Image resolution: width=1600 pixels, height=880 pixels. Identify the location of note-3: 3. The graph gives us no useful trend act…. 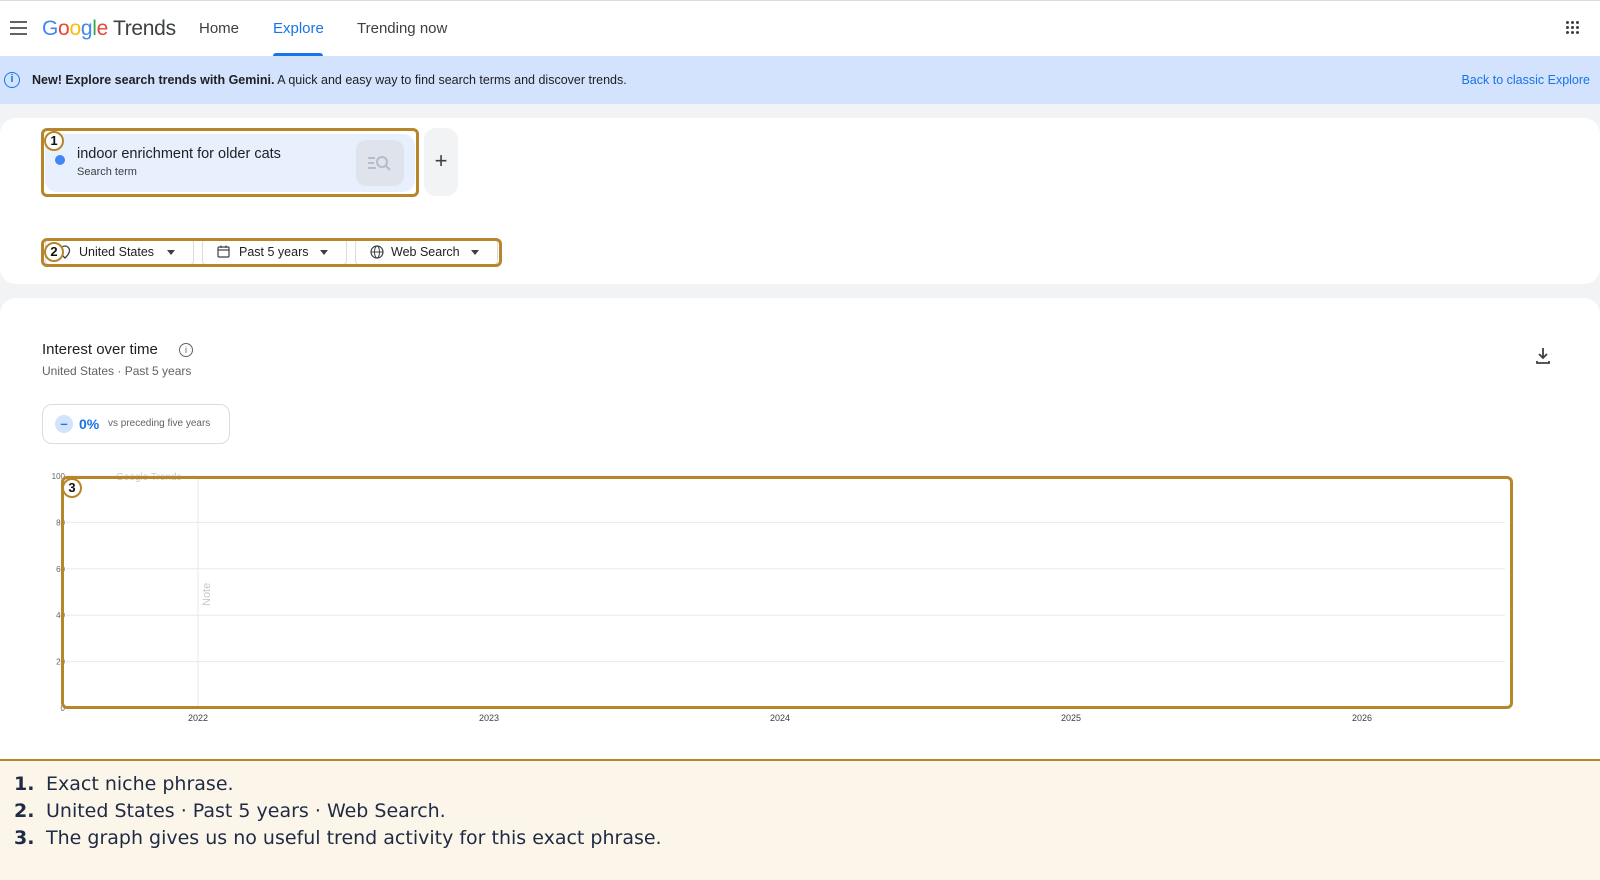
(338, 838).